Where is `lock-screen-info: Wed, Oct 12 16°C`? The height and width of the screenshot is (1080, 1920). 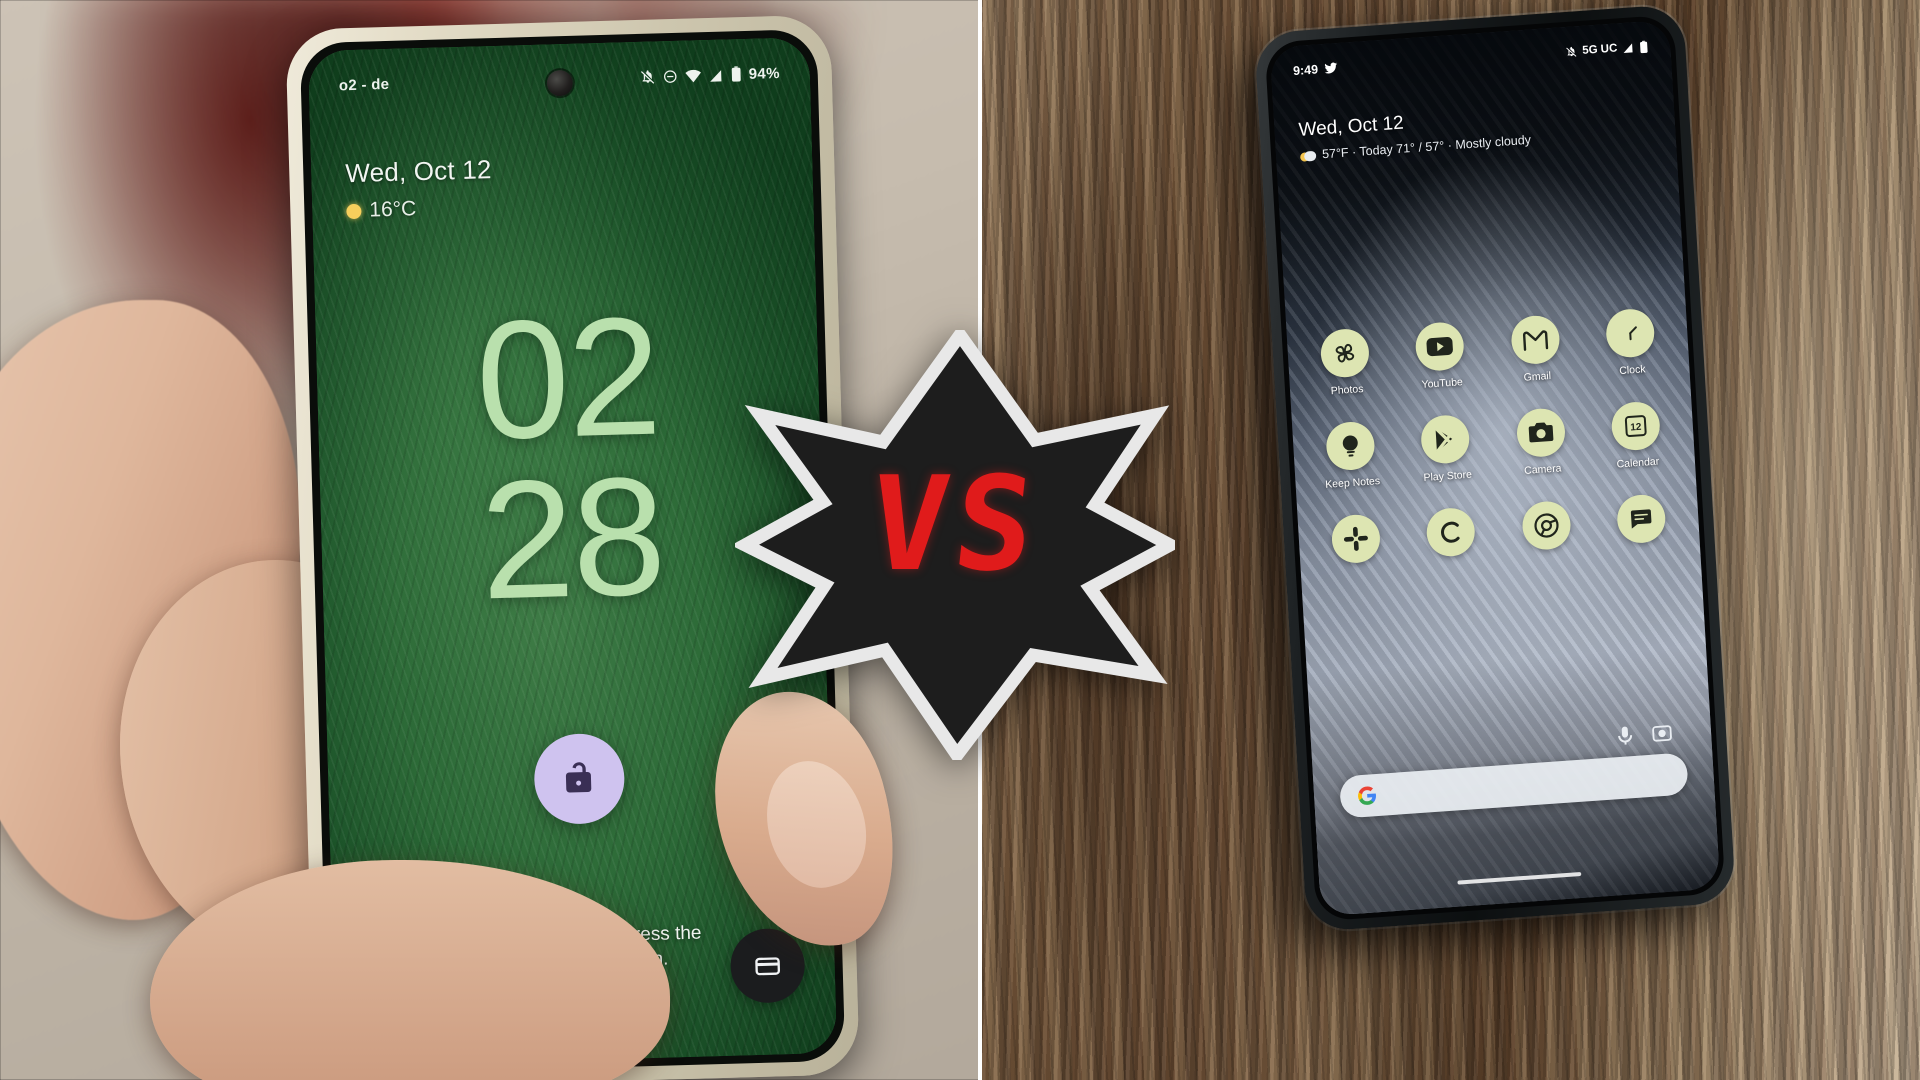
lock-screen-info: Wed, Oct 12 16°C is located at coordinates (419, 188).